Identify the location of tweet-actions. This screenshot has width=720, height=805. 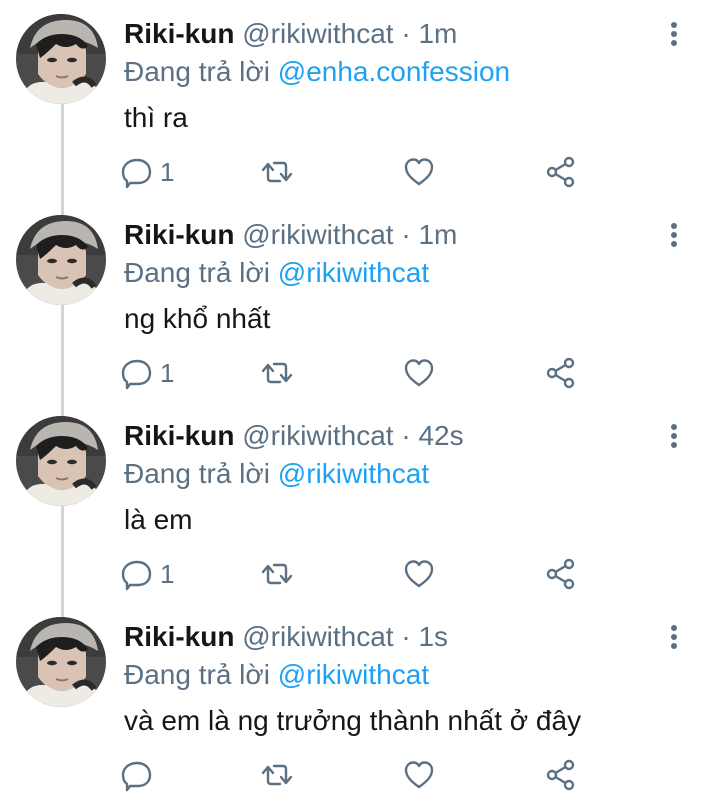
(360, 775).